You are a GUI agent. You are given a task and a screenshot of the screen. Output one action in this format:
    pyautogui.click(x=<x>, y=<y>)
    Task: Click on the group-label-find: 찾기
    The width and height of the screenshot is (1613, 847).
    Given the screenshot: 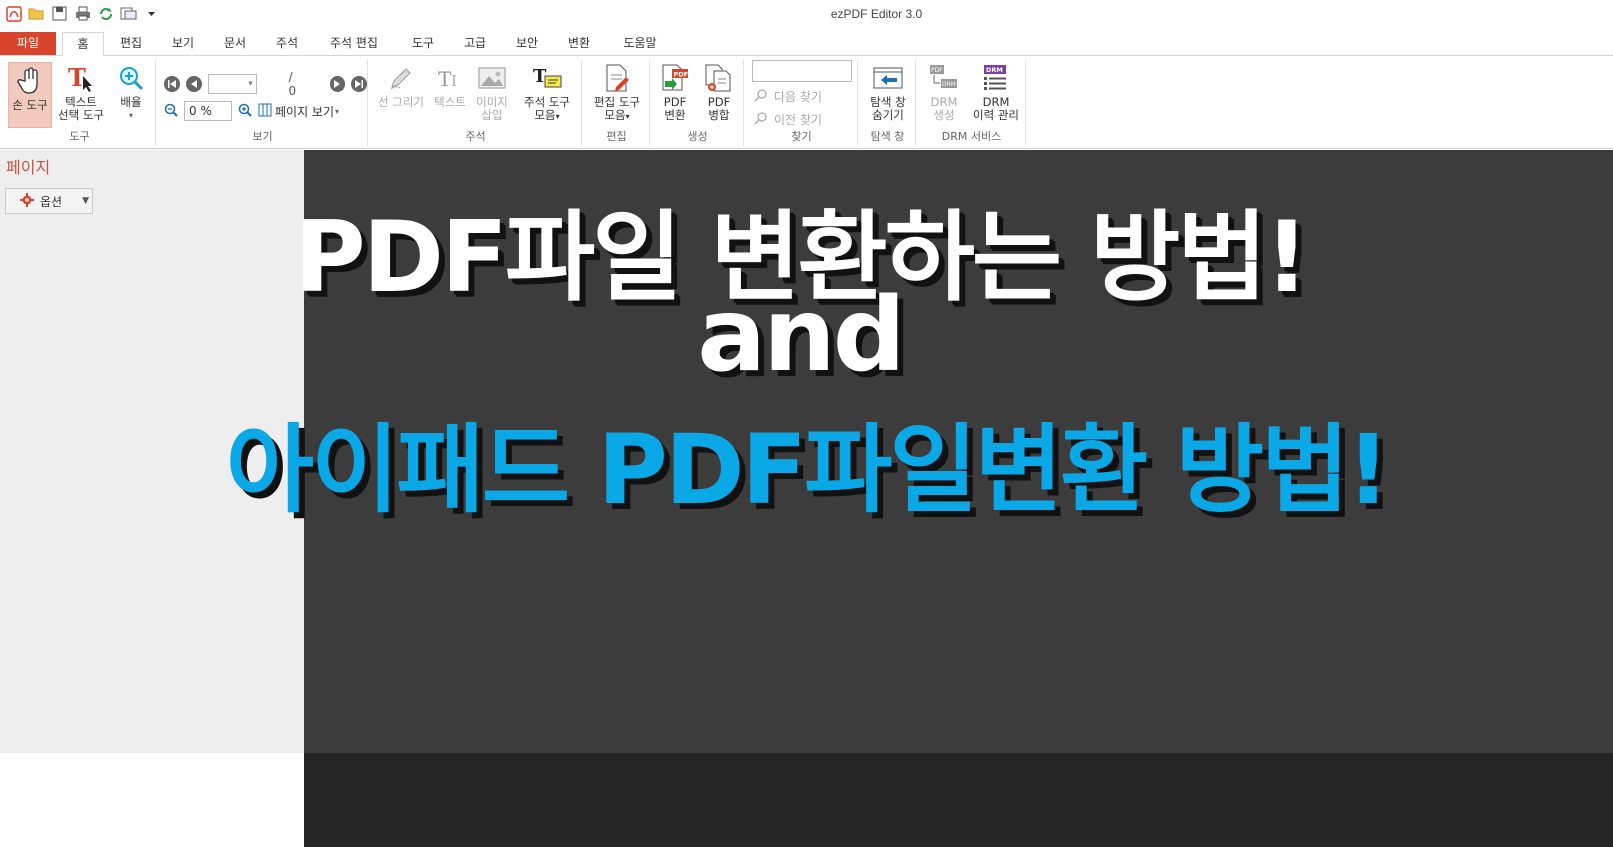 What is the action you would take?
    pyautogui.click(x=801, y=136)
    